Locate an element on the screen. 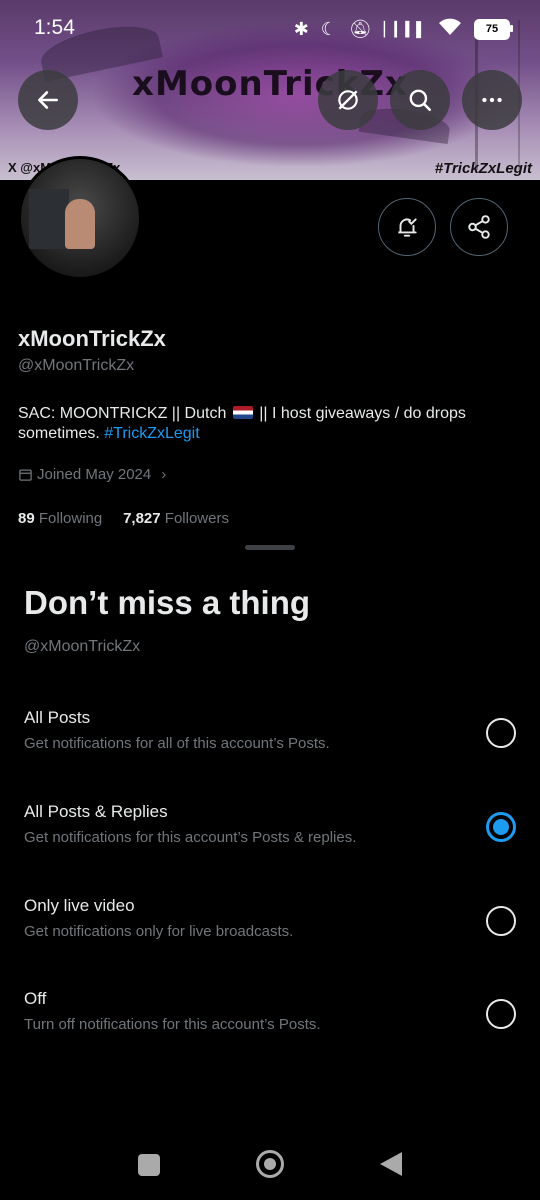 This screenshot has width=540, height=1200. avatar is located at coordinates (80, 218).